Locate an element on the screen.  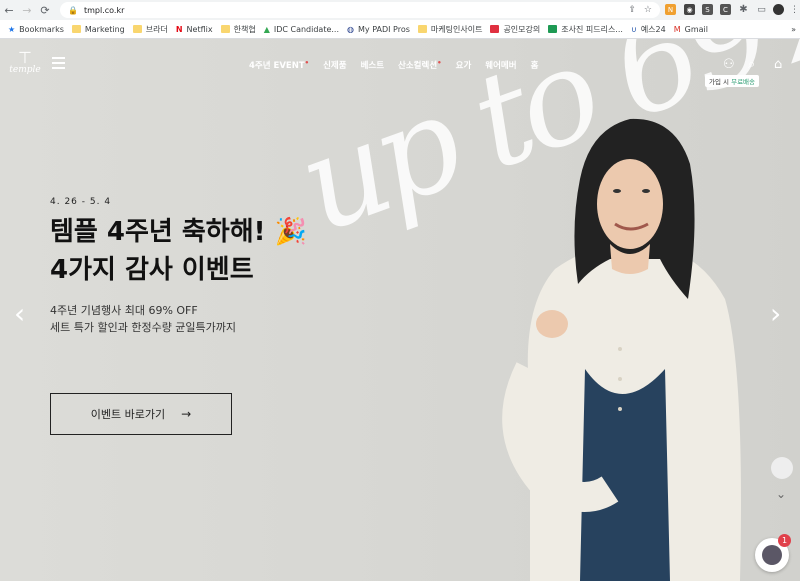
green-icon is located at coordinates (553, 29).